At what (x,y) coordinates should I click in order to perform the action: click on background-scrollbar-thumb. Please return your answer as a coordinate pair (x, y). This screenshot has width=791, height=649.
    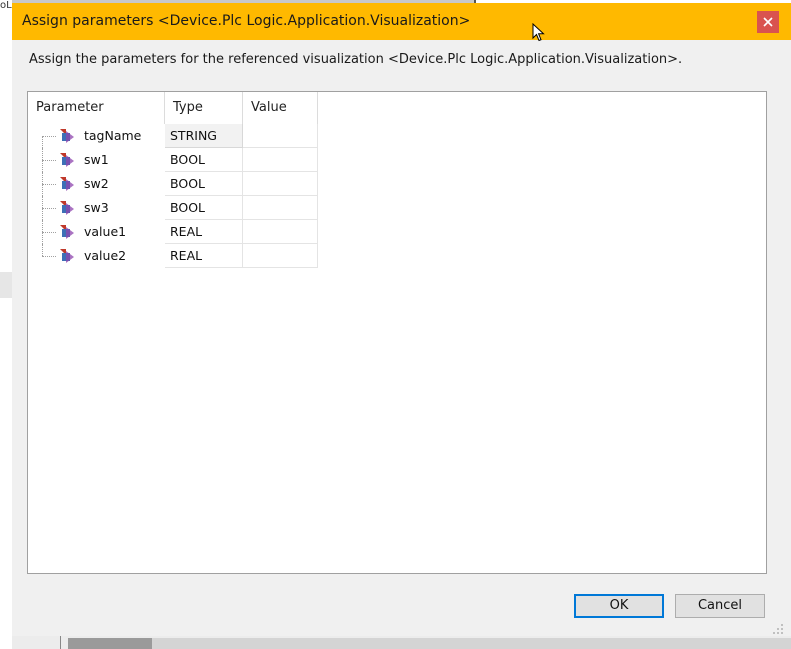
    Looking at the image, I should click on (110, 643).